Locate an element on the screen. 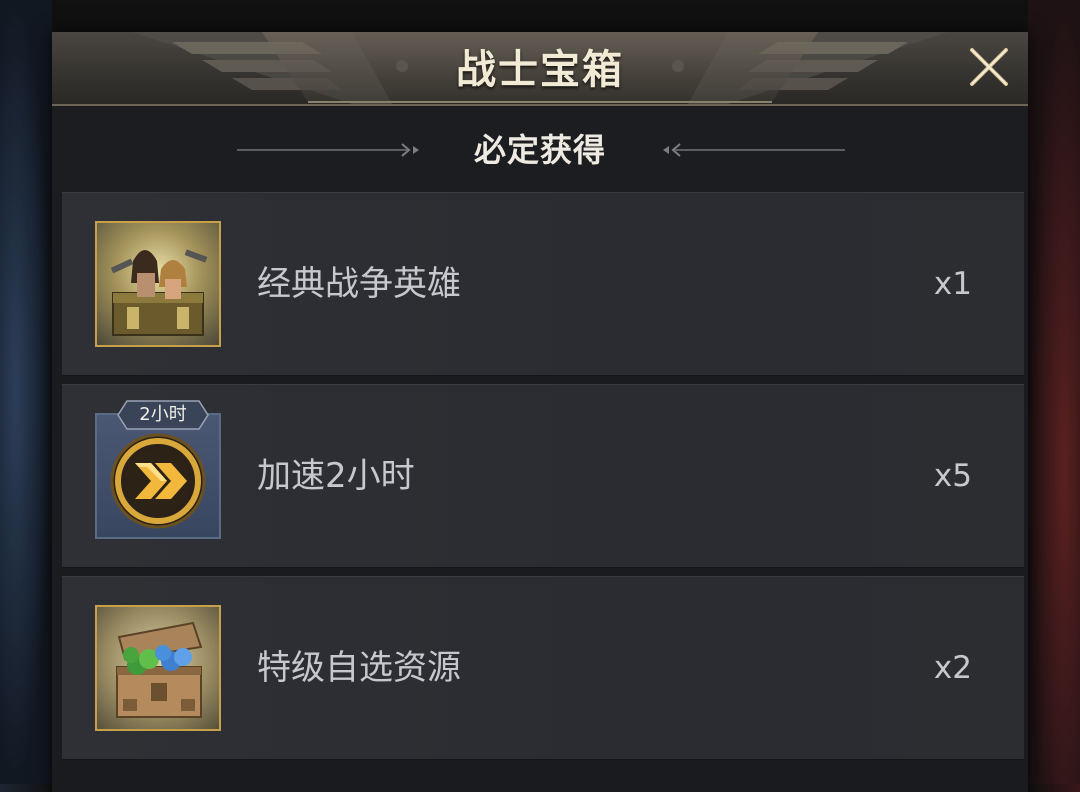 The height and width of the screenshot is (792, 1080). dialog-header: 战士宝箱 is located at coordinates (540, 69).